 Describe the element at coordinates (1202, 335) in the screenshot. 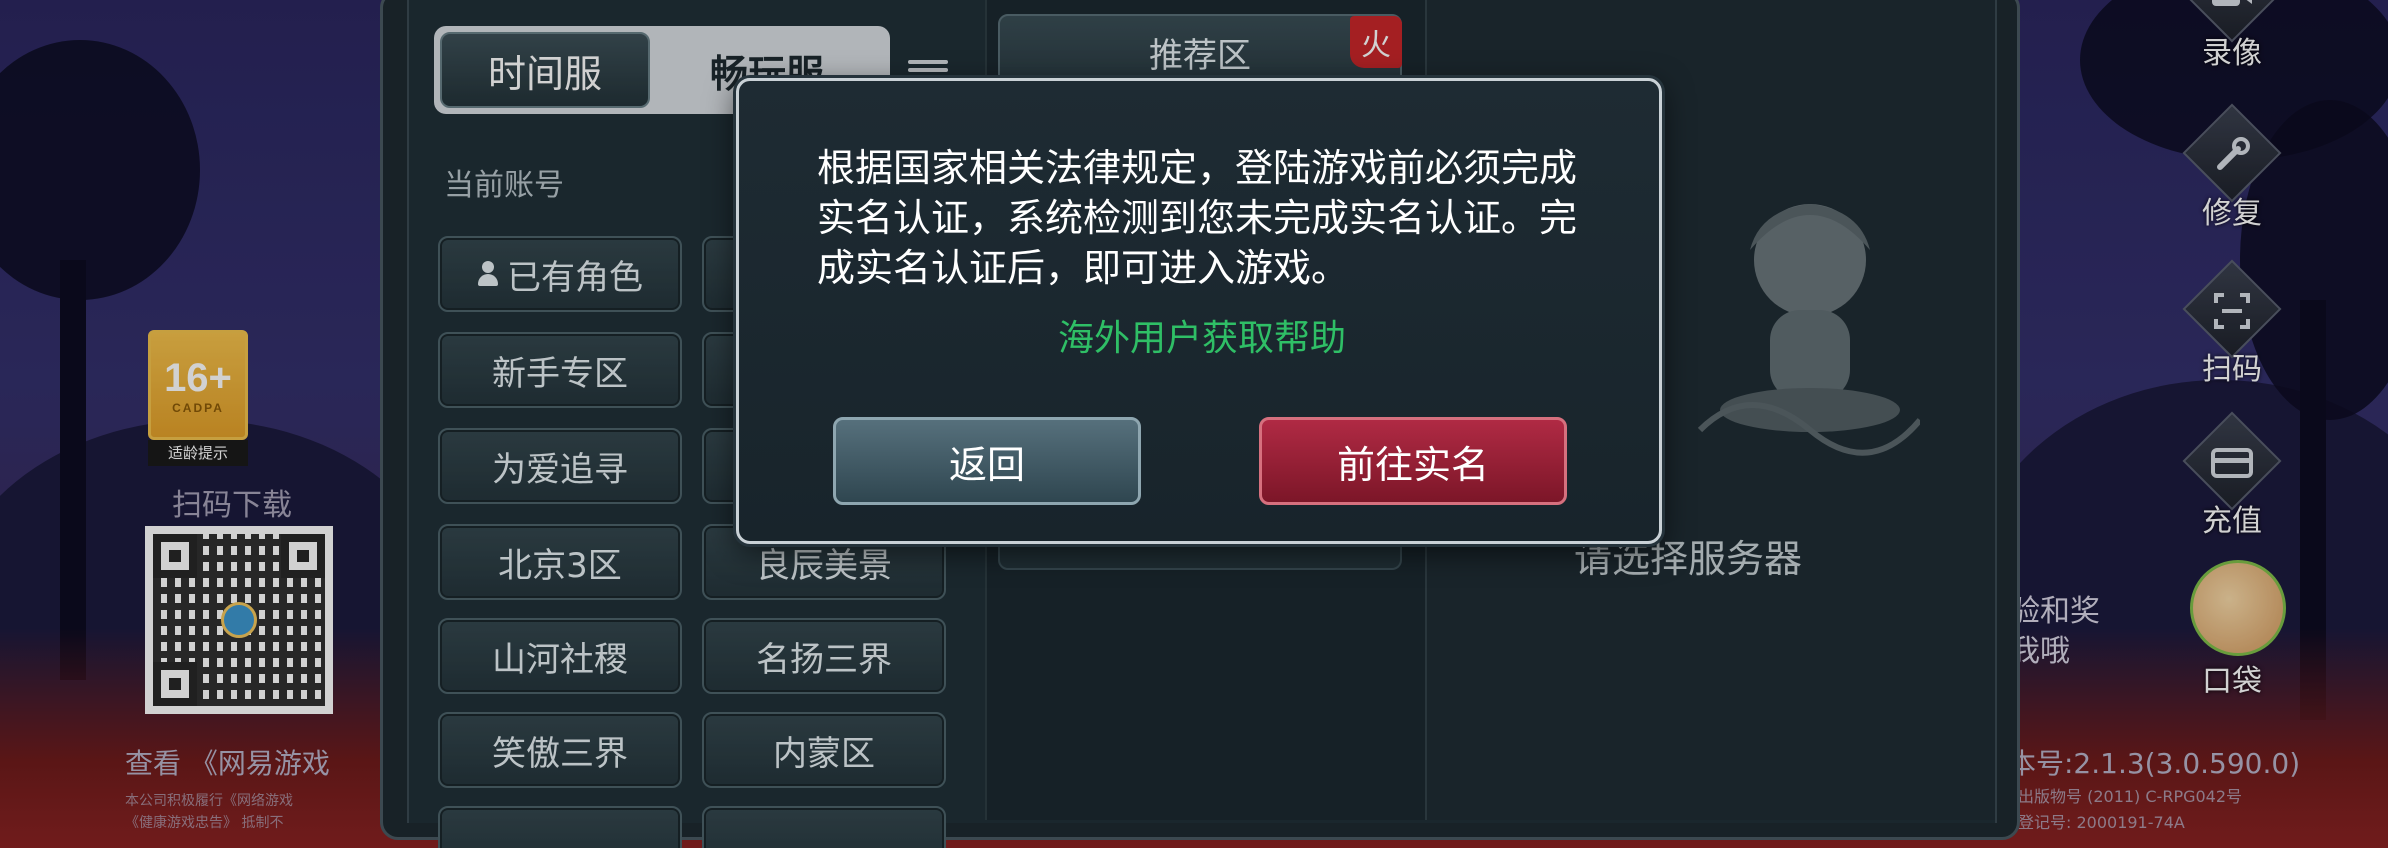

I see `overseas-help-link: 海外用户获取帮助` at that location.